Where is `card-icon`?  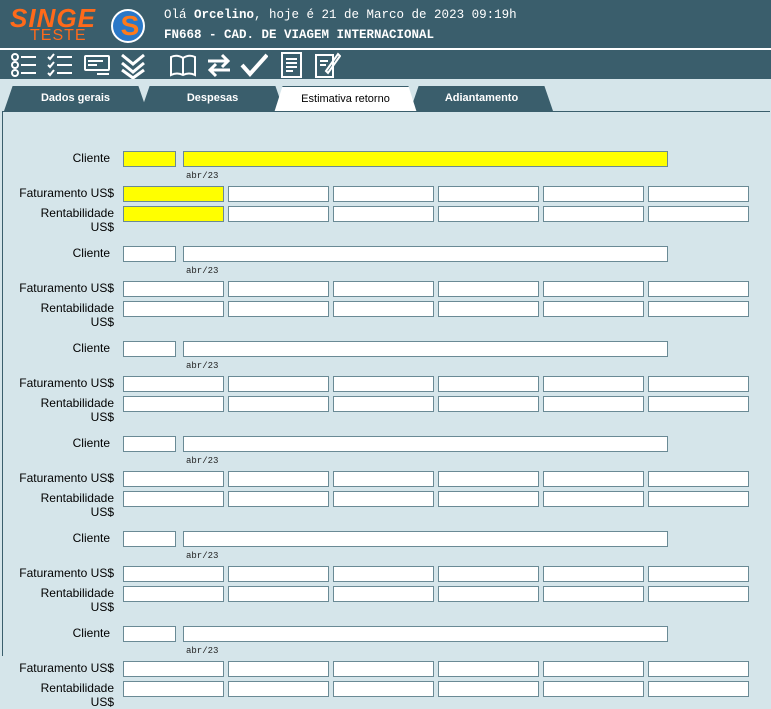
card-icon is located at coordinates (97, 65).